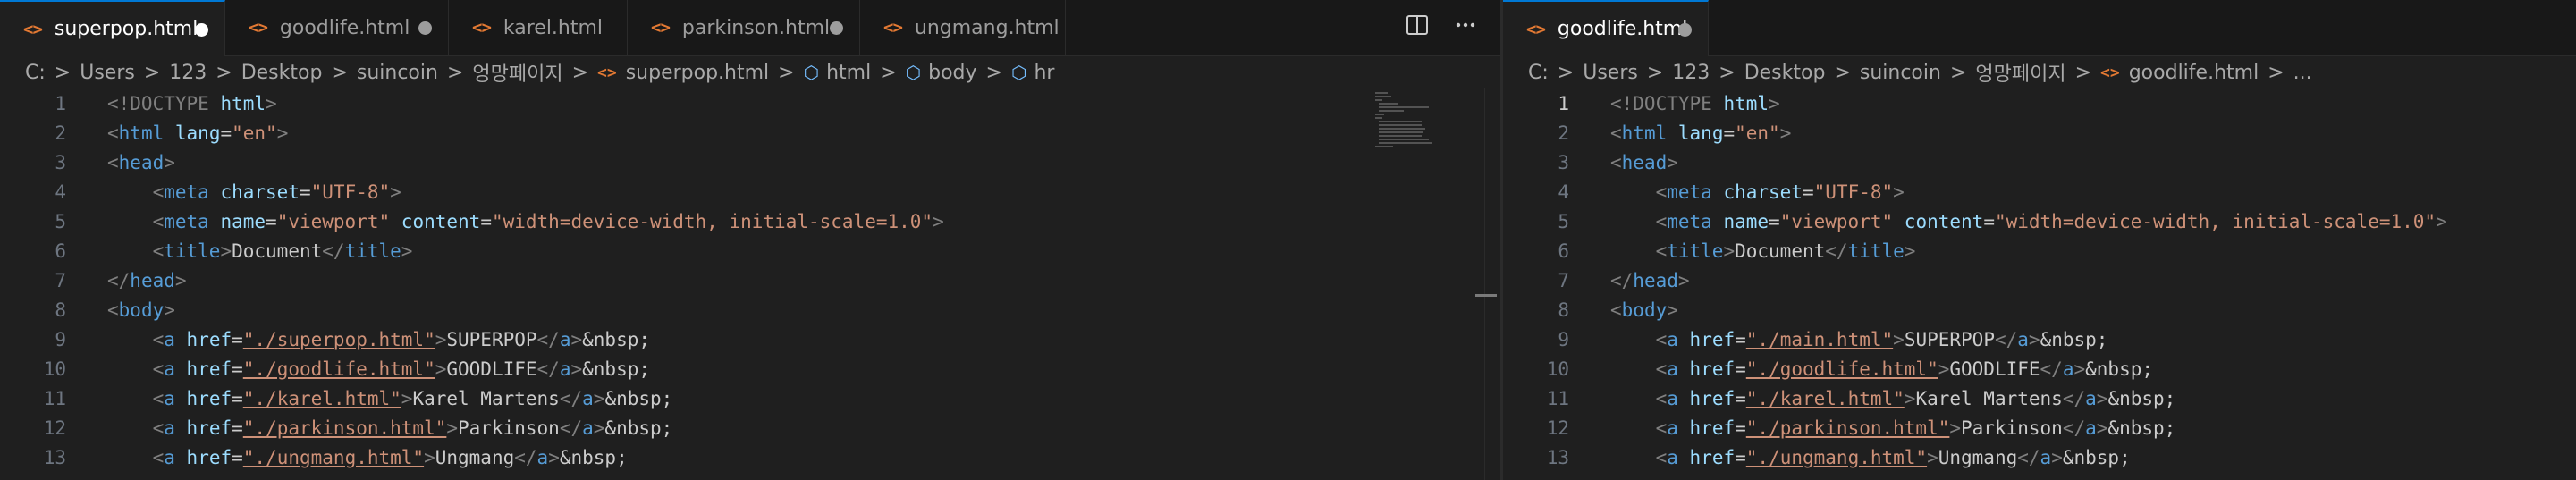  I want to click on tab-karel: <> karel.html, so click(538, 27).